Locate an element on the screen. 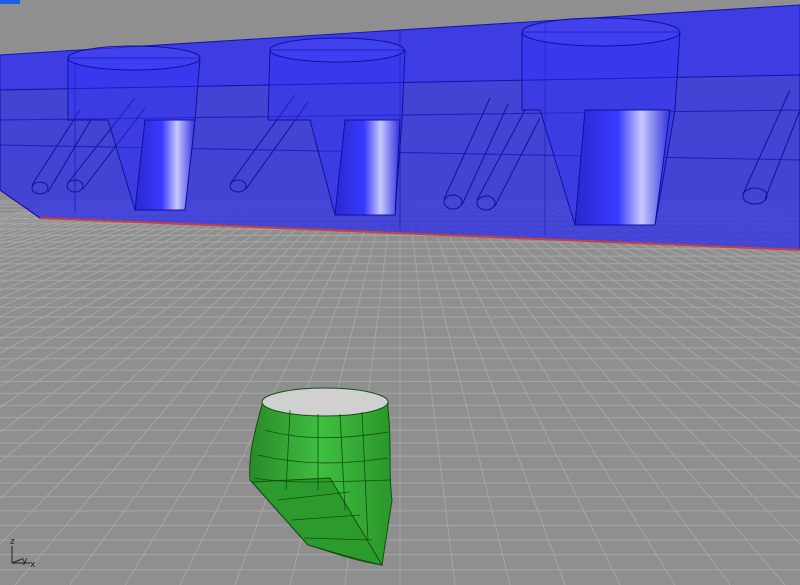 The height and width of the screenshot is (585, 800). axis-x-label: x is located at coordinates (33, 565).